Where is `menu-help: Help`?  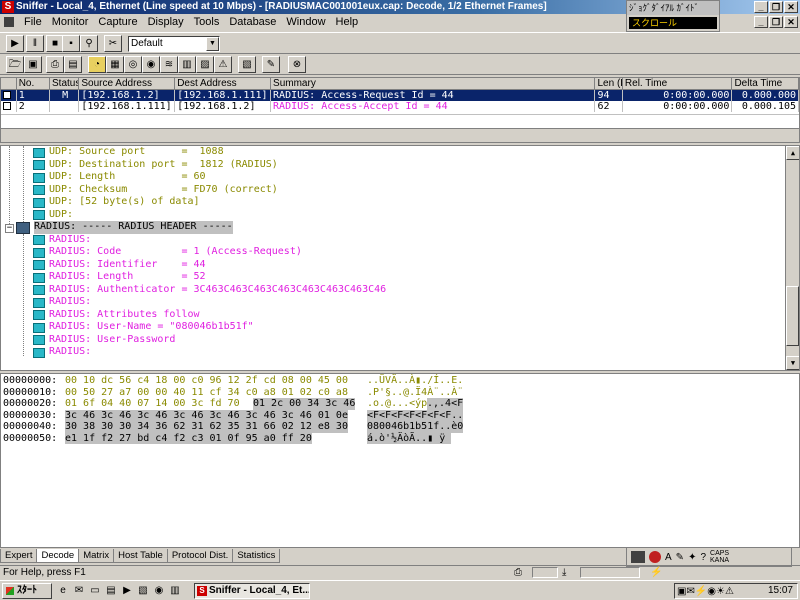 menu-help: Help is located at coordinates (347, 22).